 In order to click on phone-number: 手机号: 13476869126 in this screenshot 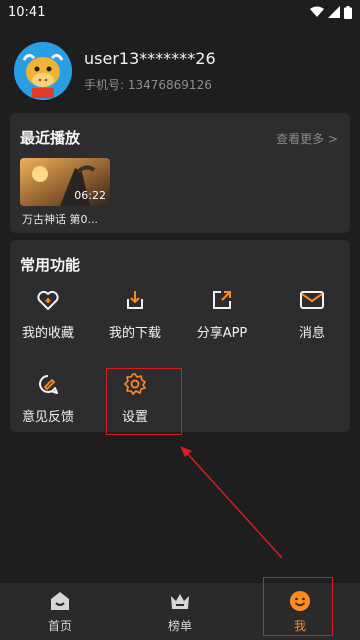, I will do `click(148, 85)`.